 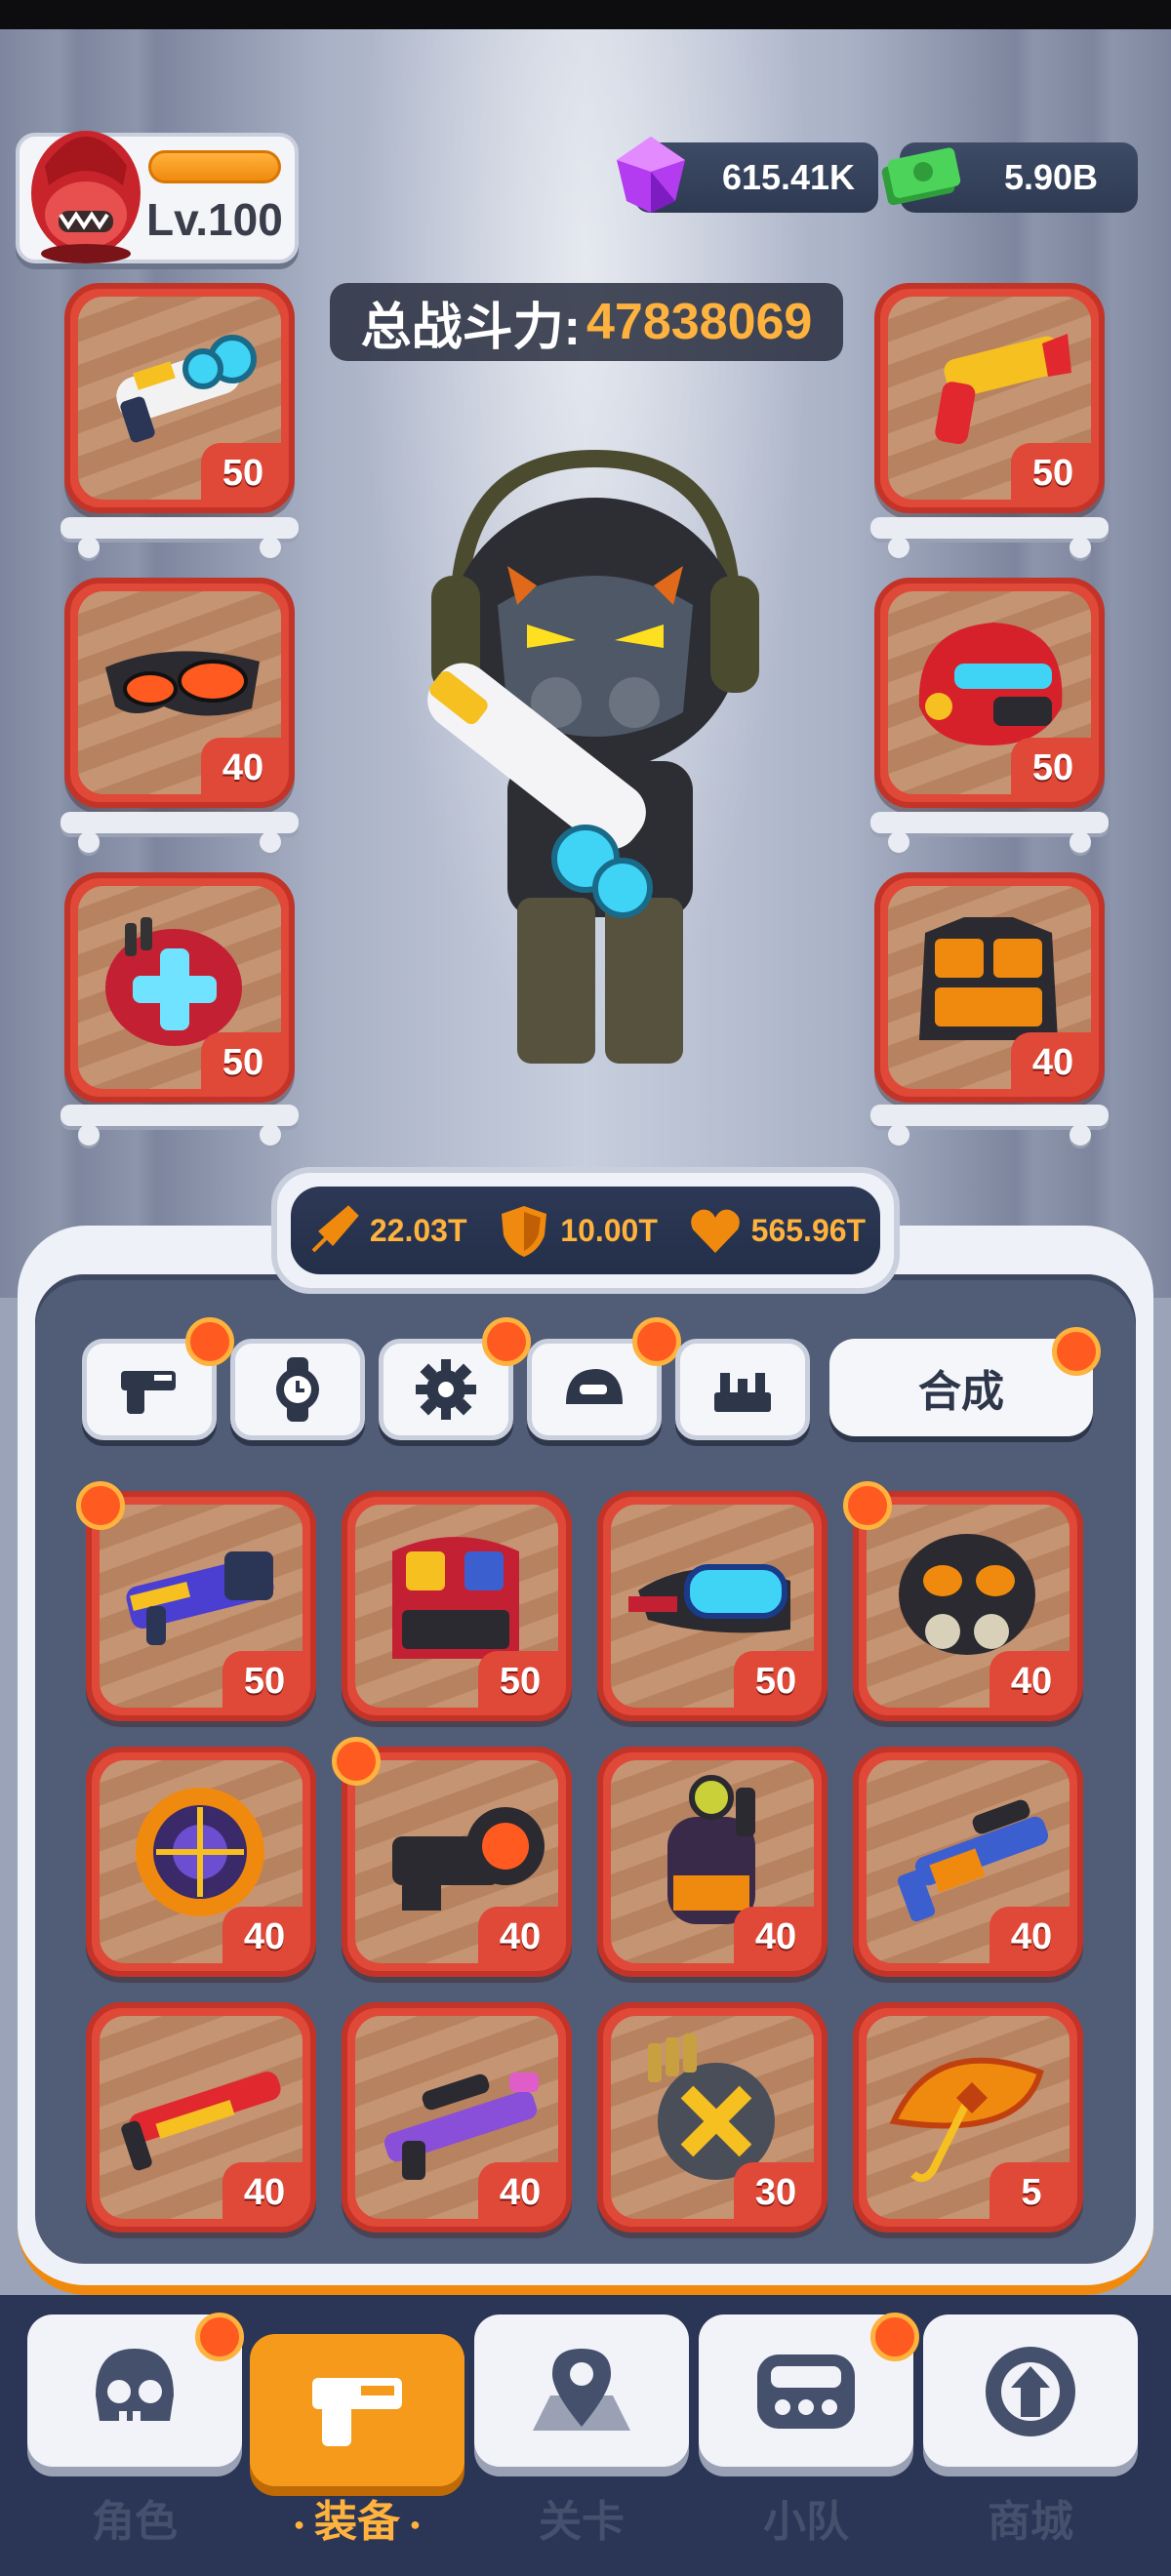 What do you see at coordinates (808, 1230) in the screenshot?
I see `health-value: 565.96T` at bounding box center [808, 1230].